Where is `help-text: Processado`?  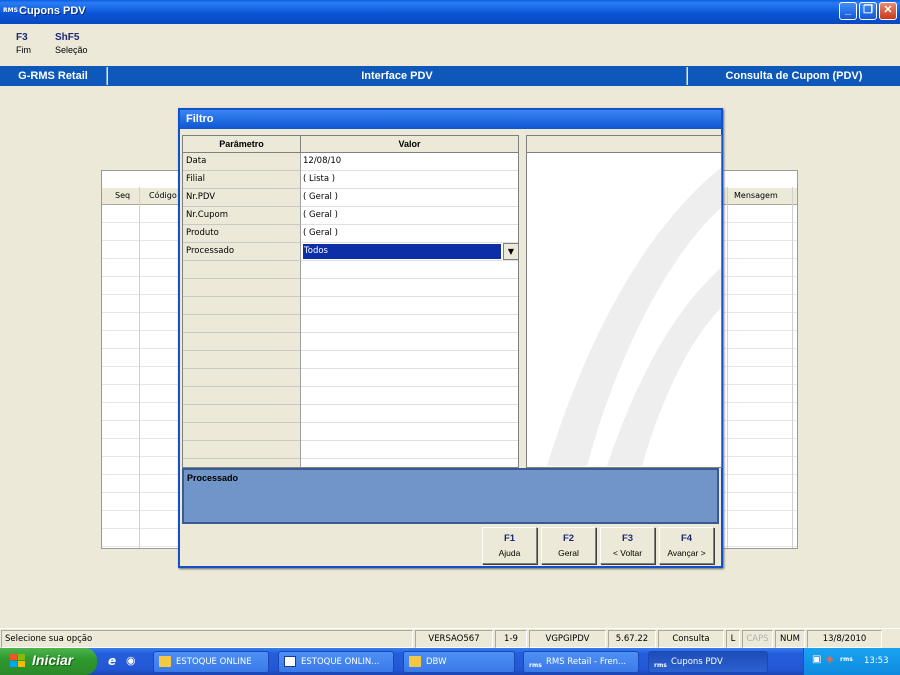 help-text: Processado is located at coordinates (213, 478).